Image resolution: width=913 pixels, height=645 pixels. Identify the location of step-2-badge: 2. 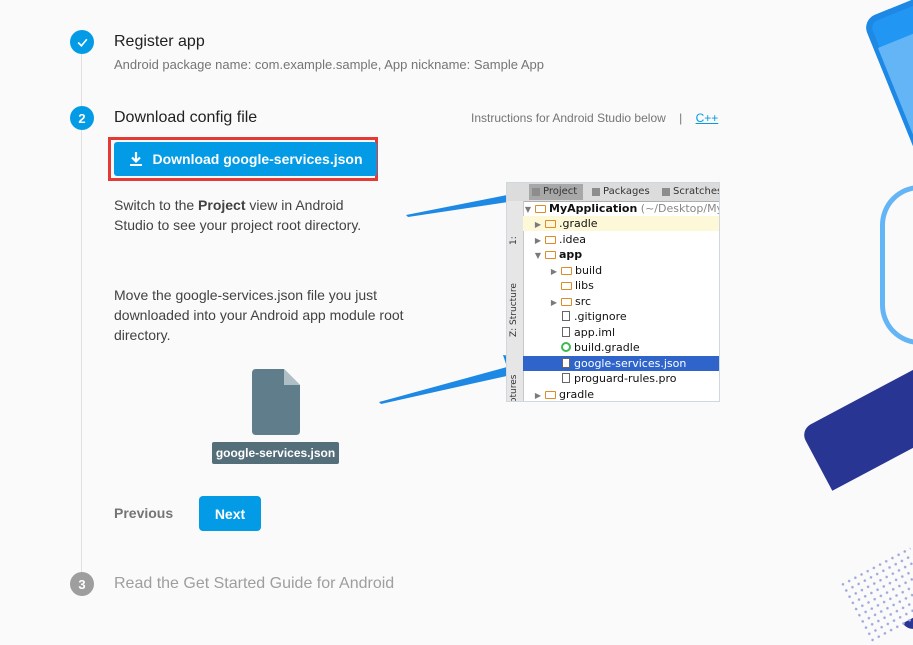
(82, 118).